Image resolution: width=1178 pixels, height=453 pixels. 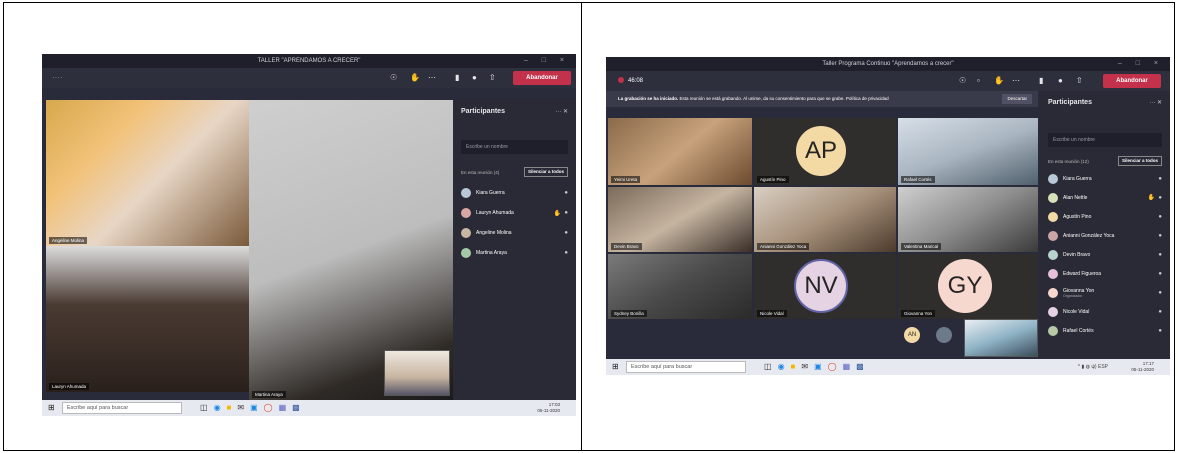 What do you see at coordinates (514, 253) in the screenshot?
I see `participant-row: Martina Araya ●` at bounding box center [514, 253].